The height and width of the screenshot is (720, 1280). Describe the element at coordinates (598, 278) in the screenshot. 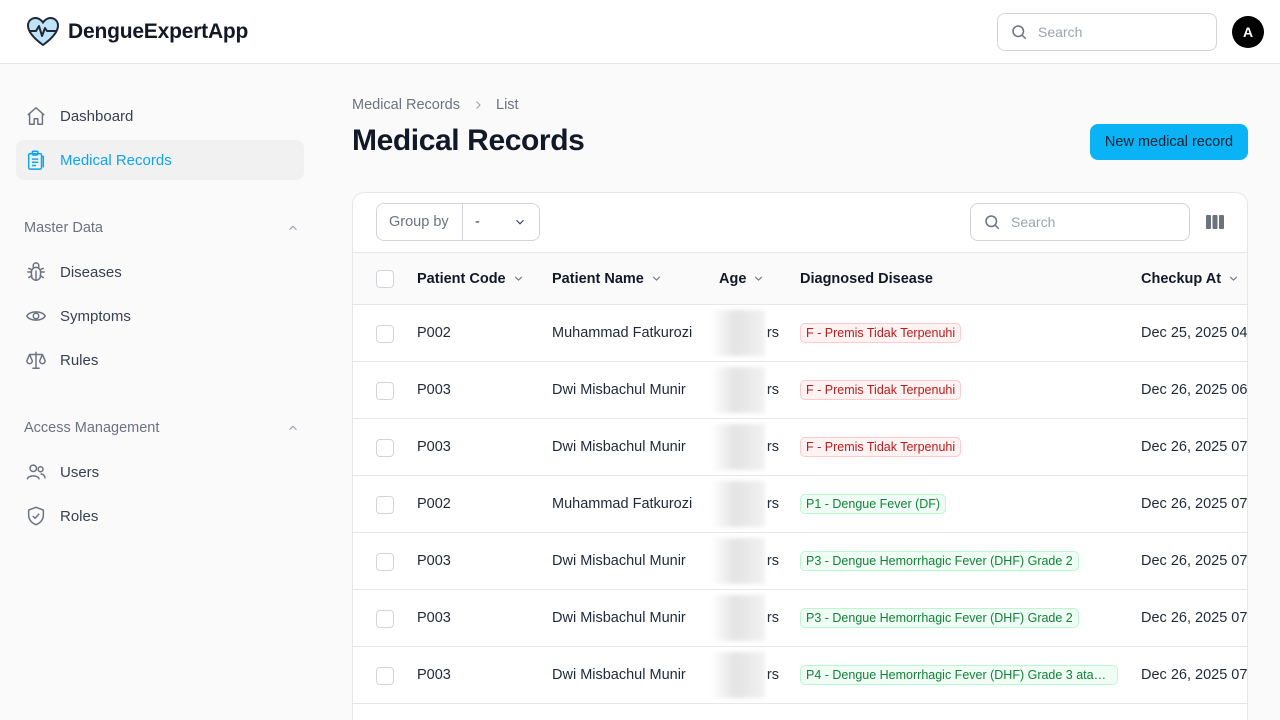

I see `column-label: Patient Name` at that location.